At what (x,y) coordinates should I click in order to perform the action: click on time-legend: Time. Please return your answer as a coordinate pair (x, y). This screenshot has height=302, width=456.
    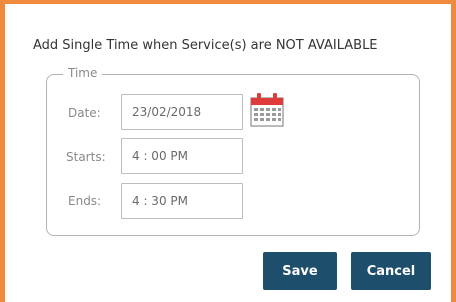
    Looking at the image, I should click on (83, 73).